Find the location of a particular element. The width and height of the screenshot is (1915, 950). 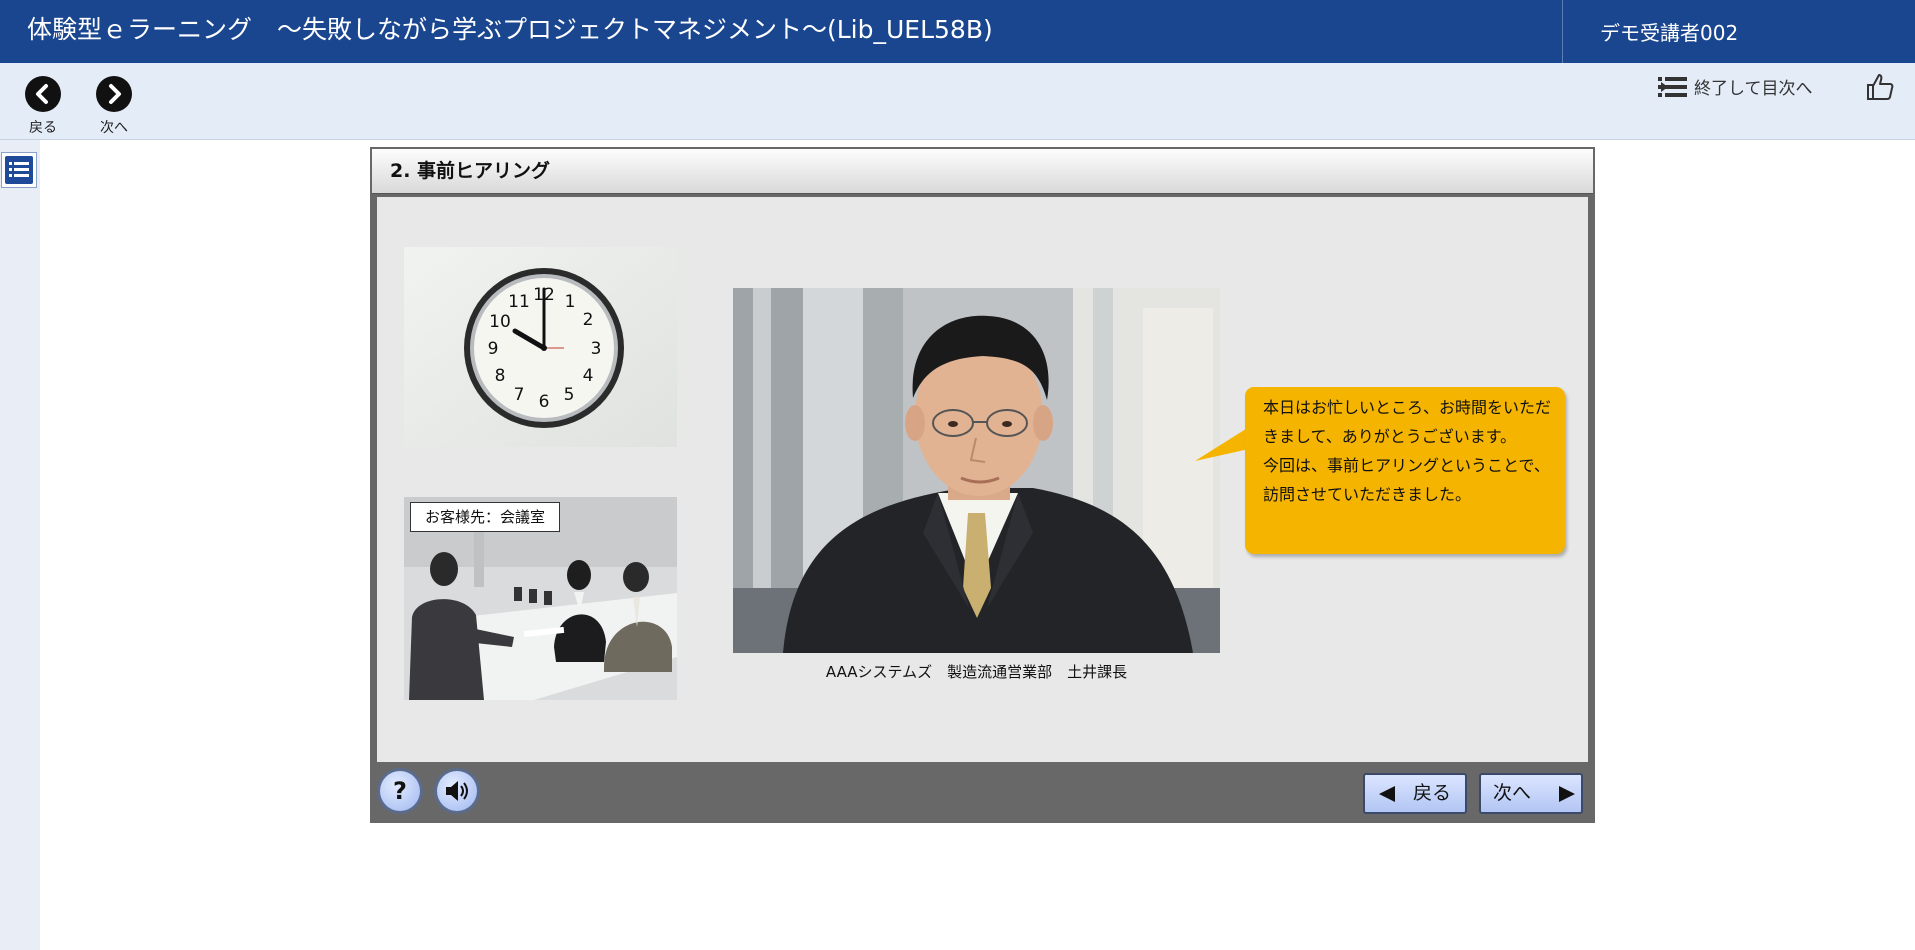

list-icon is located at coordinates (19, 170).